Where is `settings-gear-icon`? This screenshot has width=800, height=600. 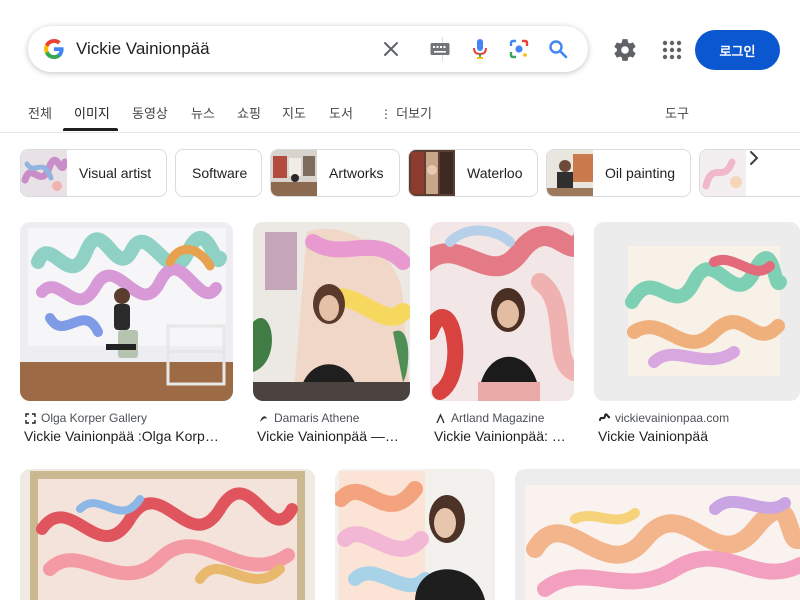 settings-gear-icon is located at coordinates (625, 50).